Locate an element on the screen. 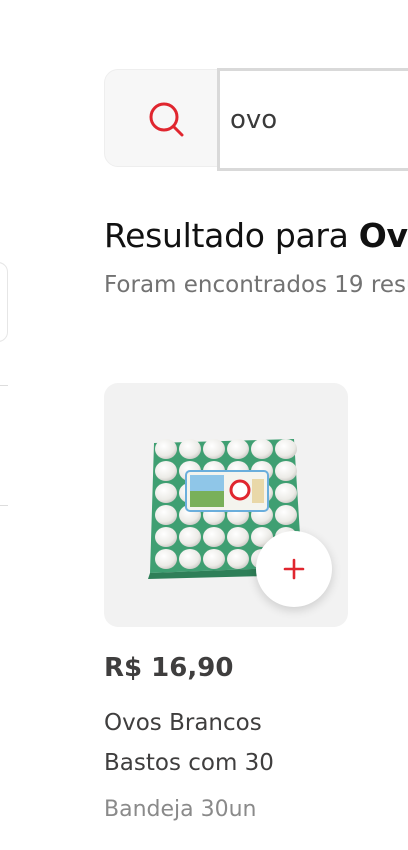  product-price: R$ 16,90 is located at coordinates (169, 668).